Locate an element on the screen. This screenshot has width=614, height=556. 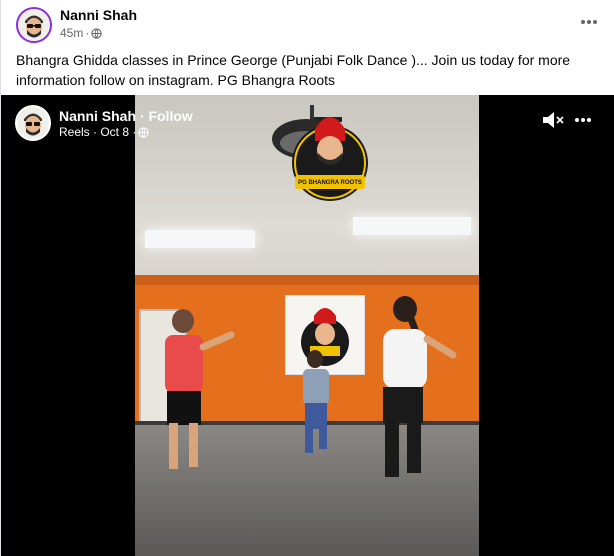
post-more-button is located at coordinates (589, 22).